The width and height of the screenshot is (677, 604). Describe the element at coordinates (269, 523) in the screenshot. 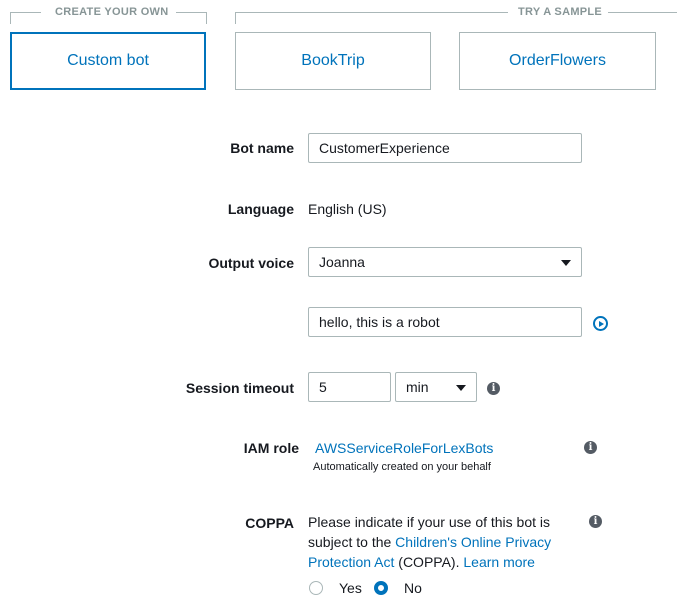

I see `coppa-label: COPPA` at that location.